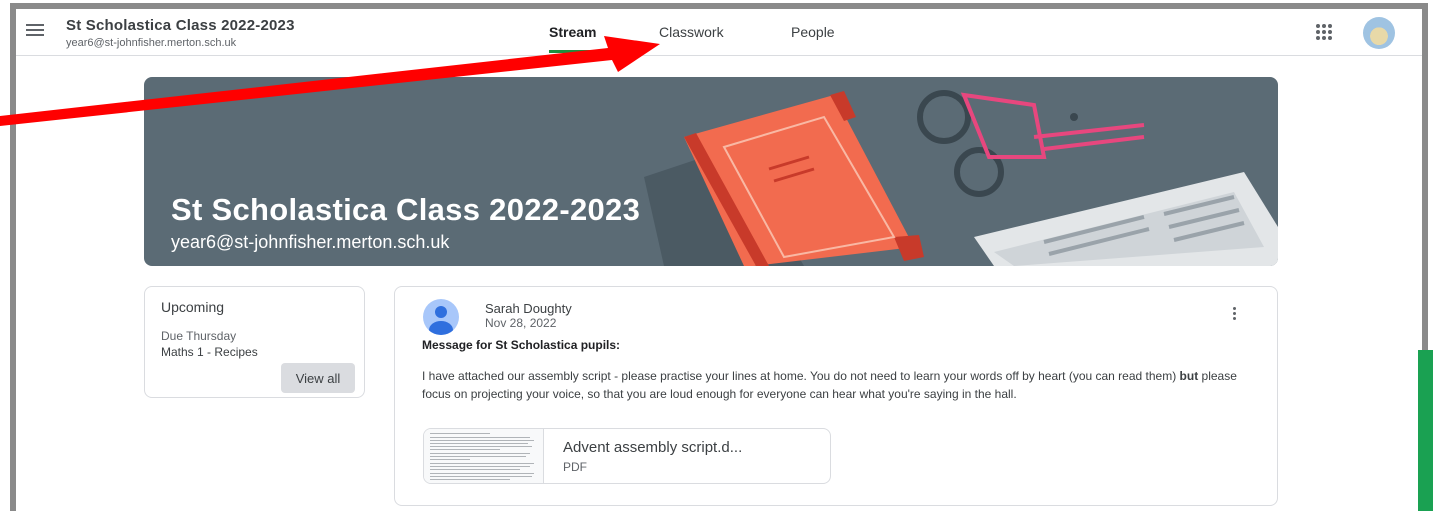  Describe the element at coordinates (151, 43) in the screenshot. I see `header-class-email: year6@st-johnfisher.merton.sch.uk` at that location.